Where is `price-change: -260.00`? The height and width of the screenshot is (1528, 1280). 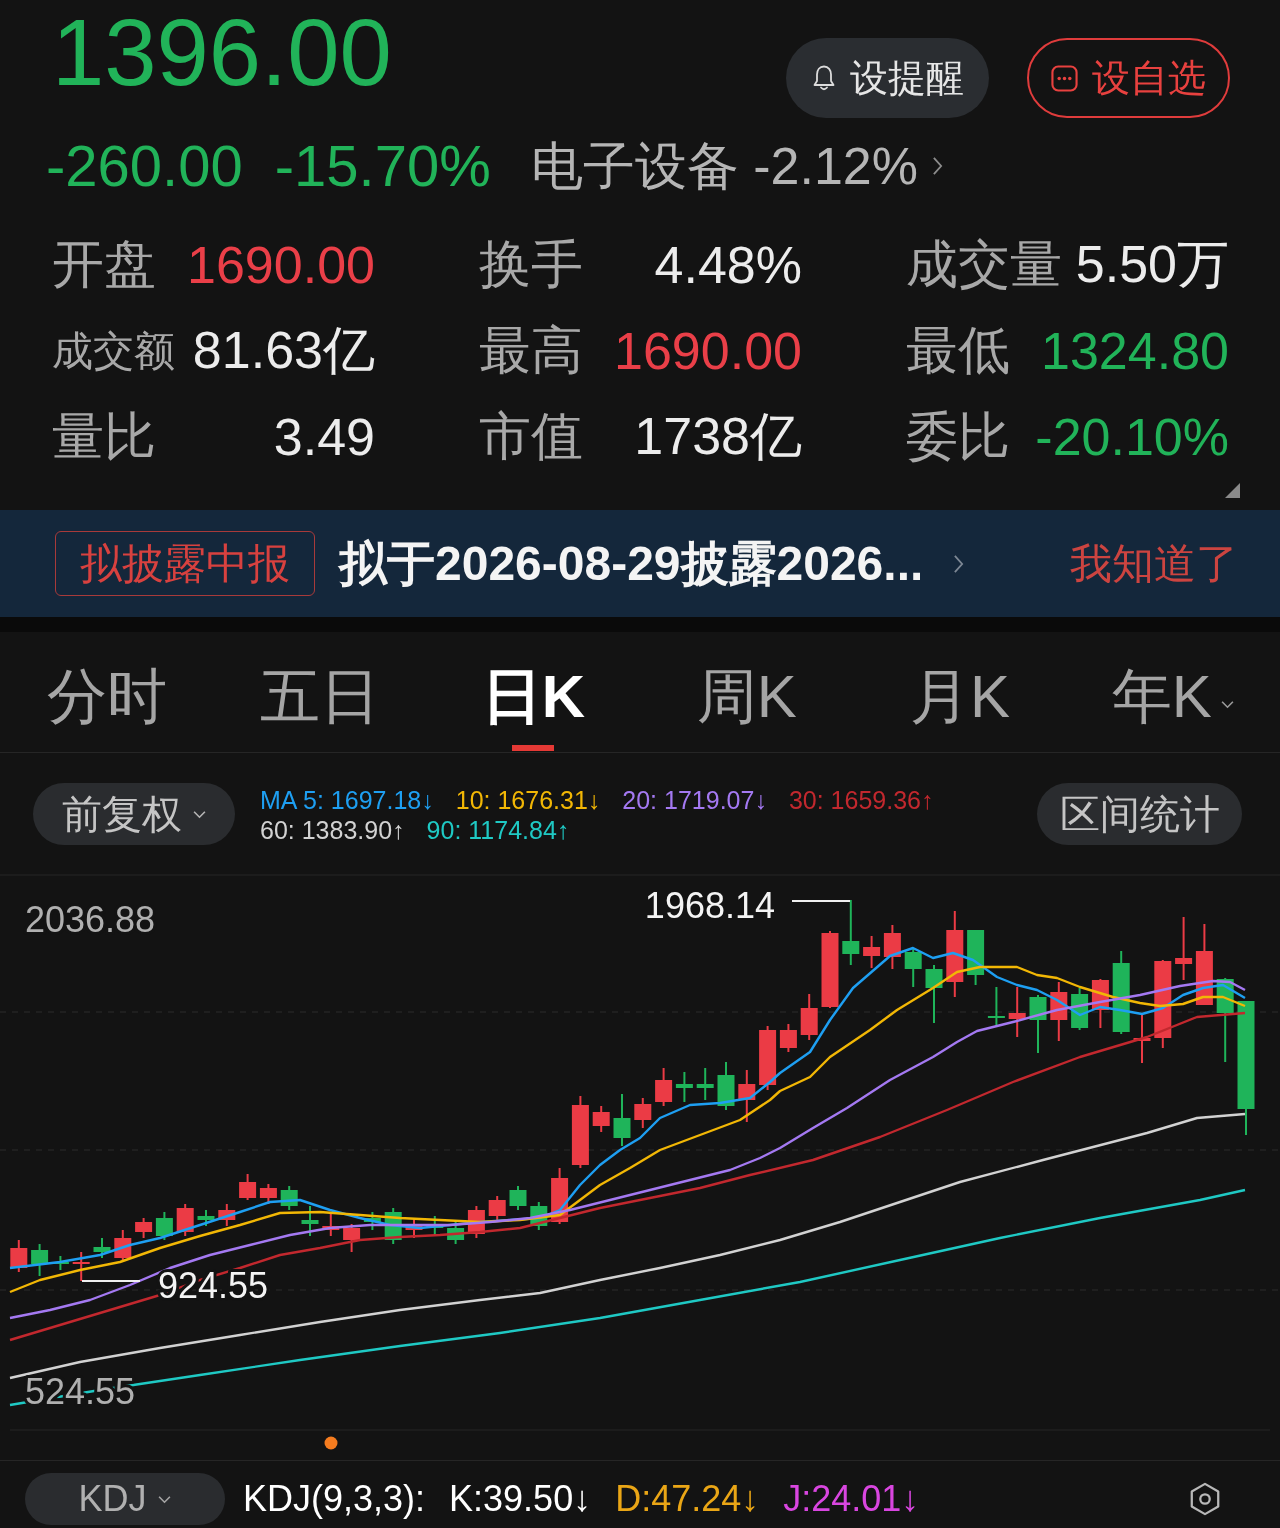
price-change: -260.00 is located at coordinates (144, 166).